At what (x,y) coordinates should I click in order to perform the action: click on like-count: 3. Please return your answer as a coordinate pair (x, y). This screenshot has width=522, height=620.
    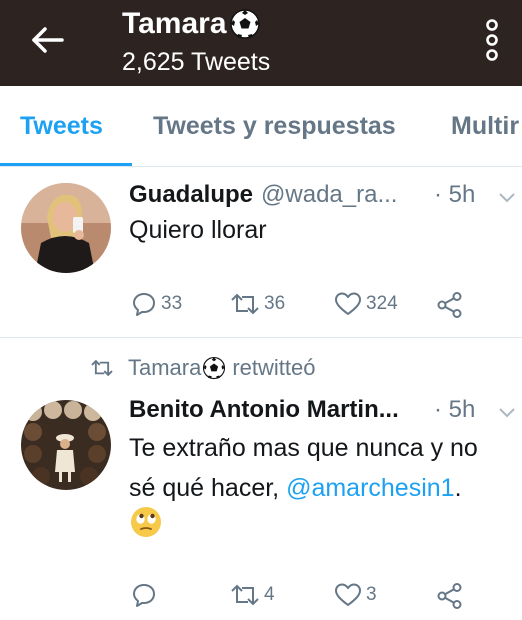
    Looking at the image, I should click on (371, 594).